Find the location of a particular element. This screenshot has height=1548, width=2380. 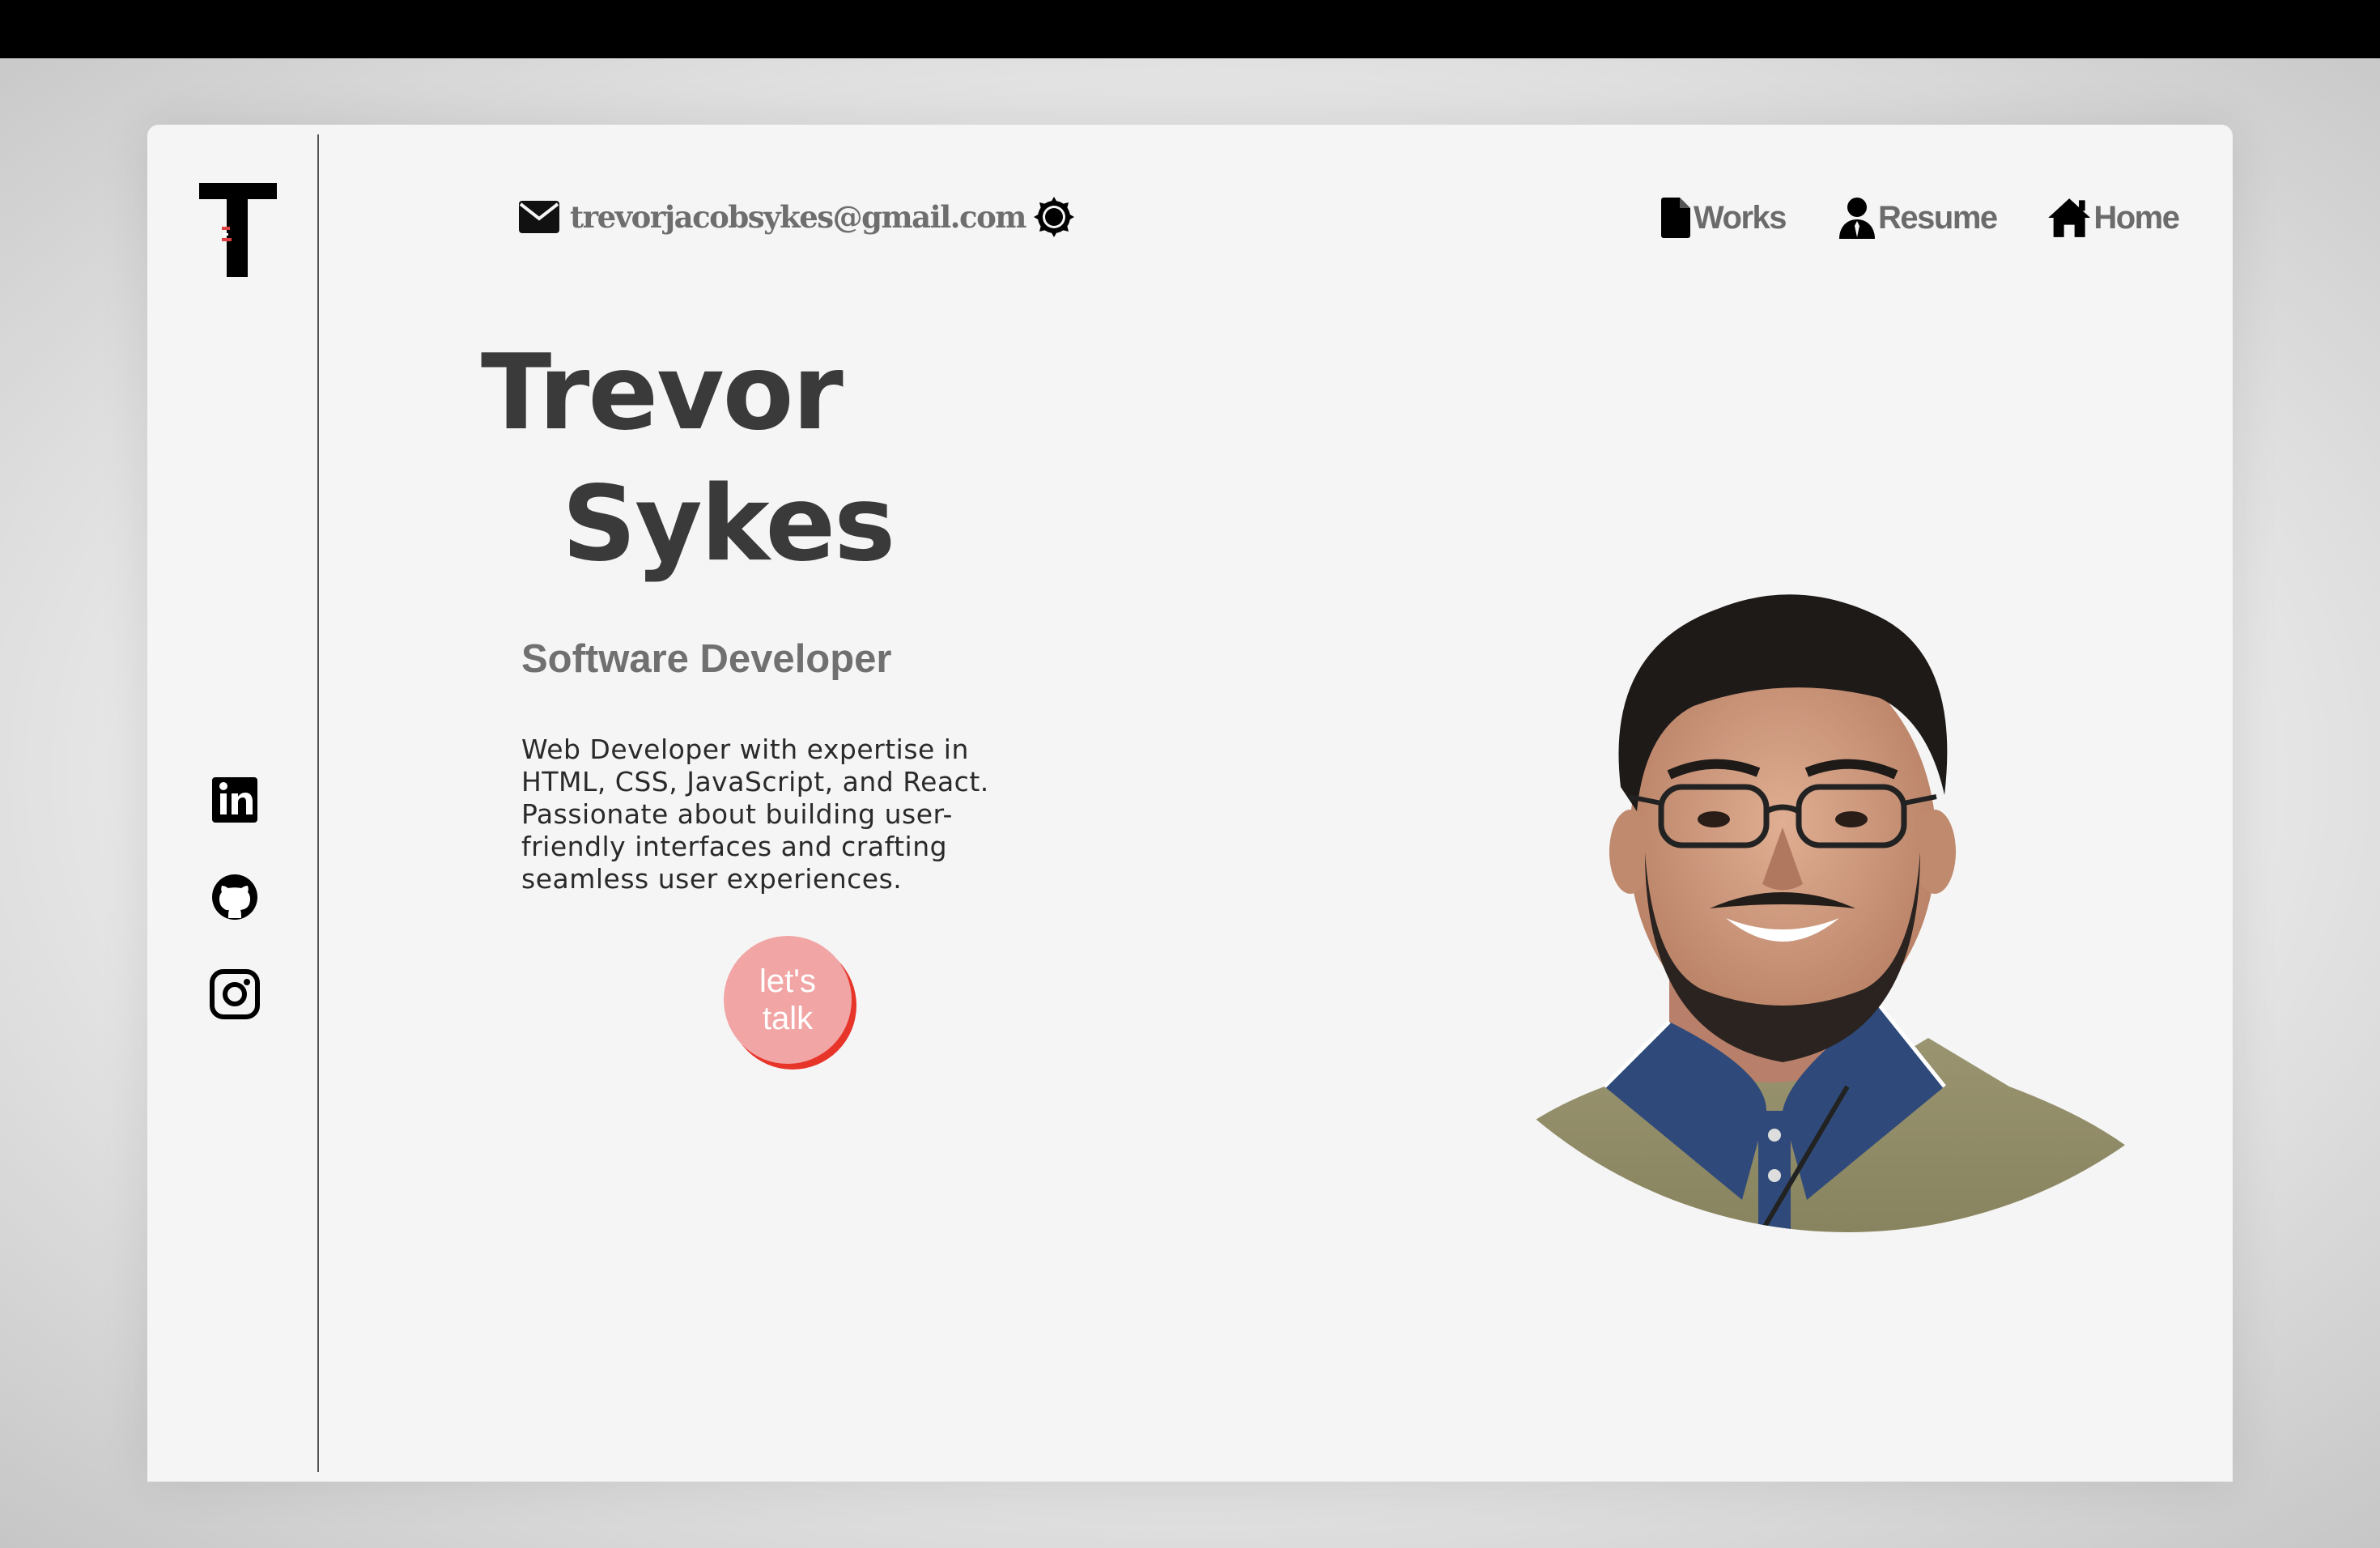

envelope-icon is located at coordinates (539, 217).